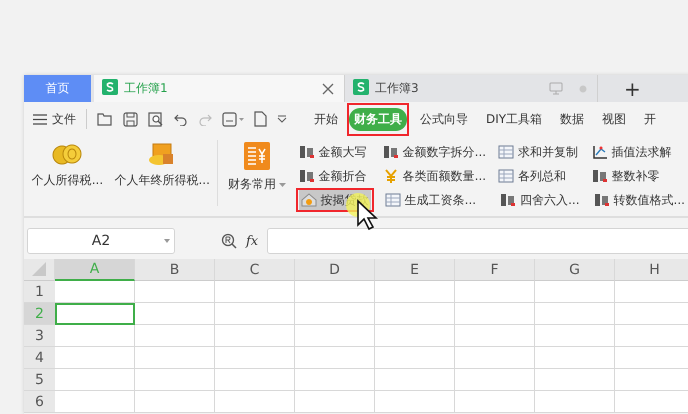 This screenshot has height=414, width=688. What do you see at coordinates (444, 119) in the screenshot?
I see `ribbon-tab: 公式向导` at bounding box center [444, 119].